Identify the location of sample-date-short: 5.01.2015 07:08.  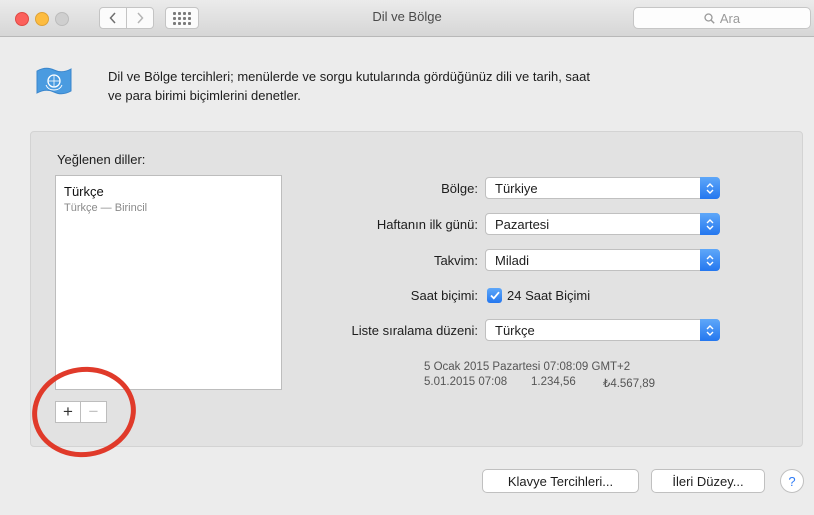
(466, 382).